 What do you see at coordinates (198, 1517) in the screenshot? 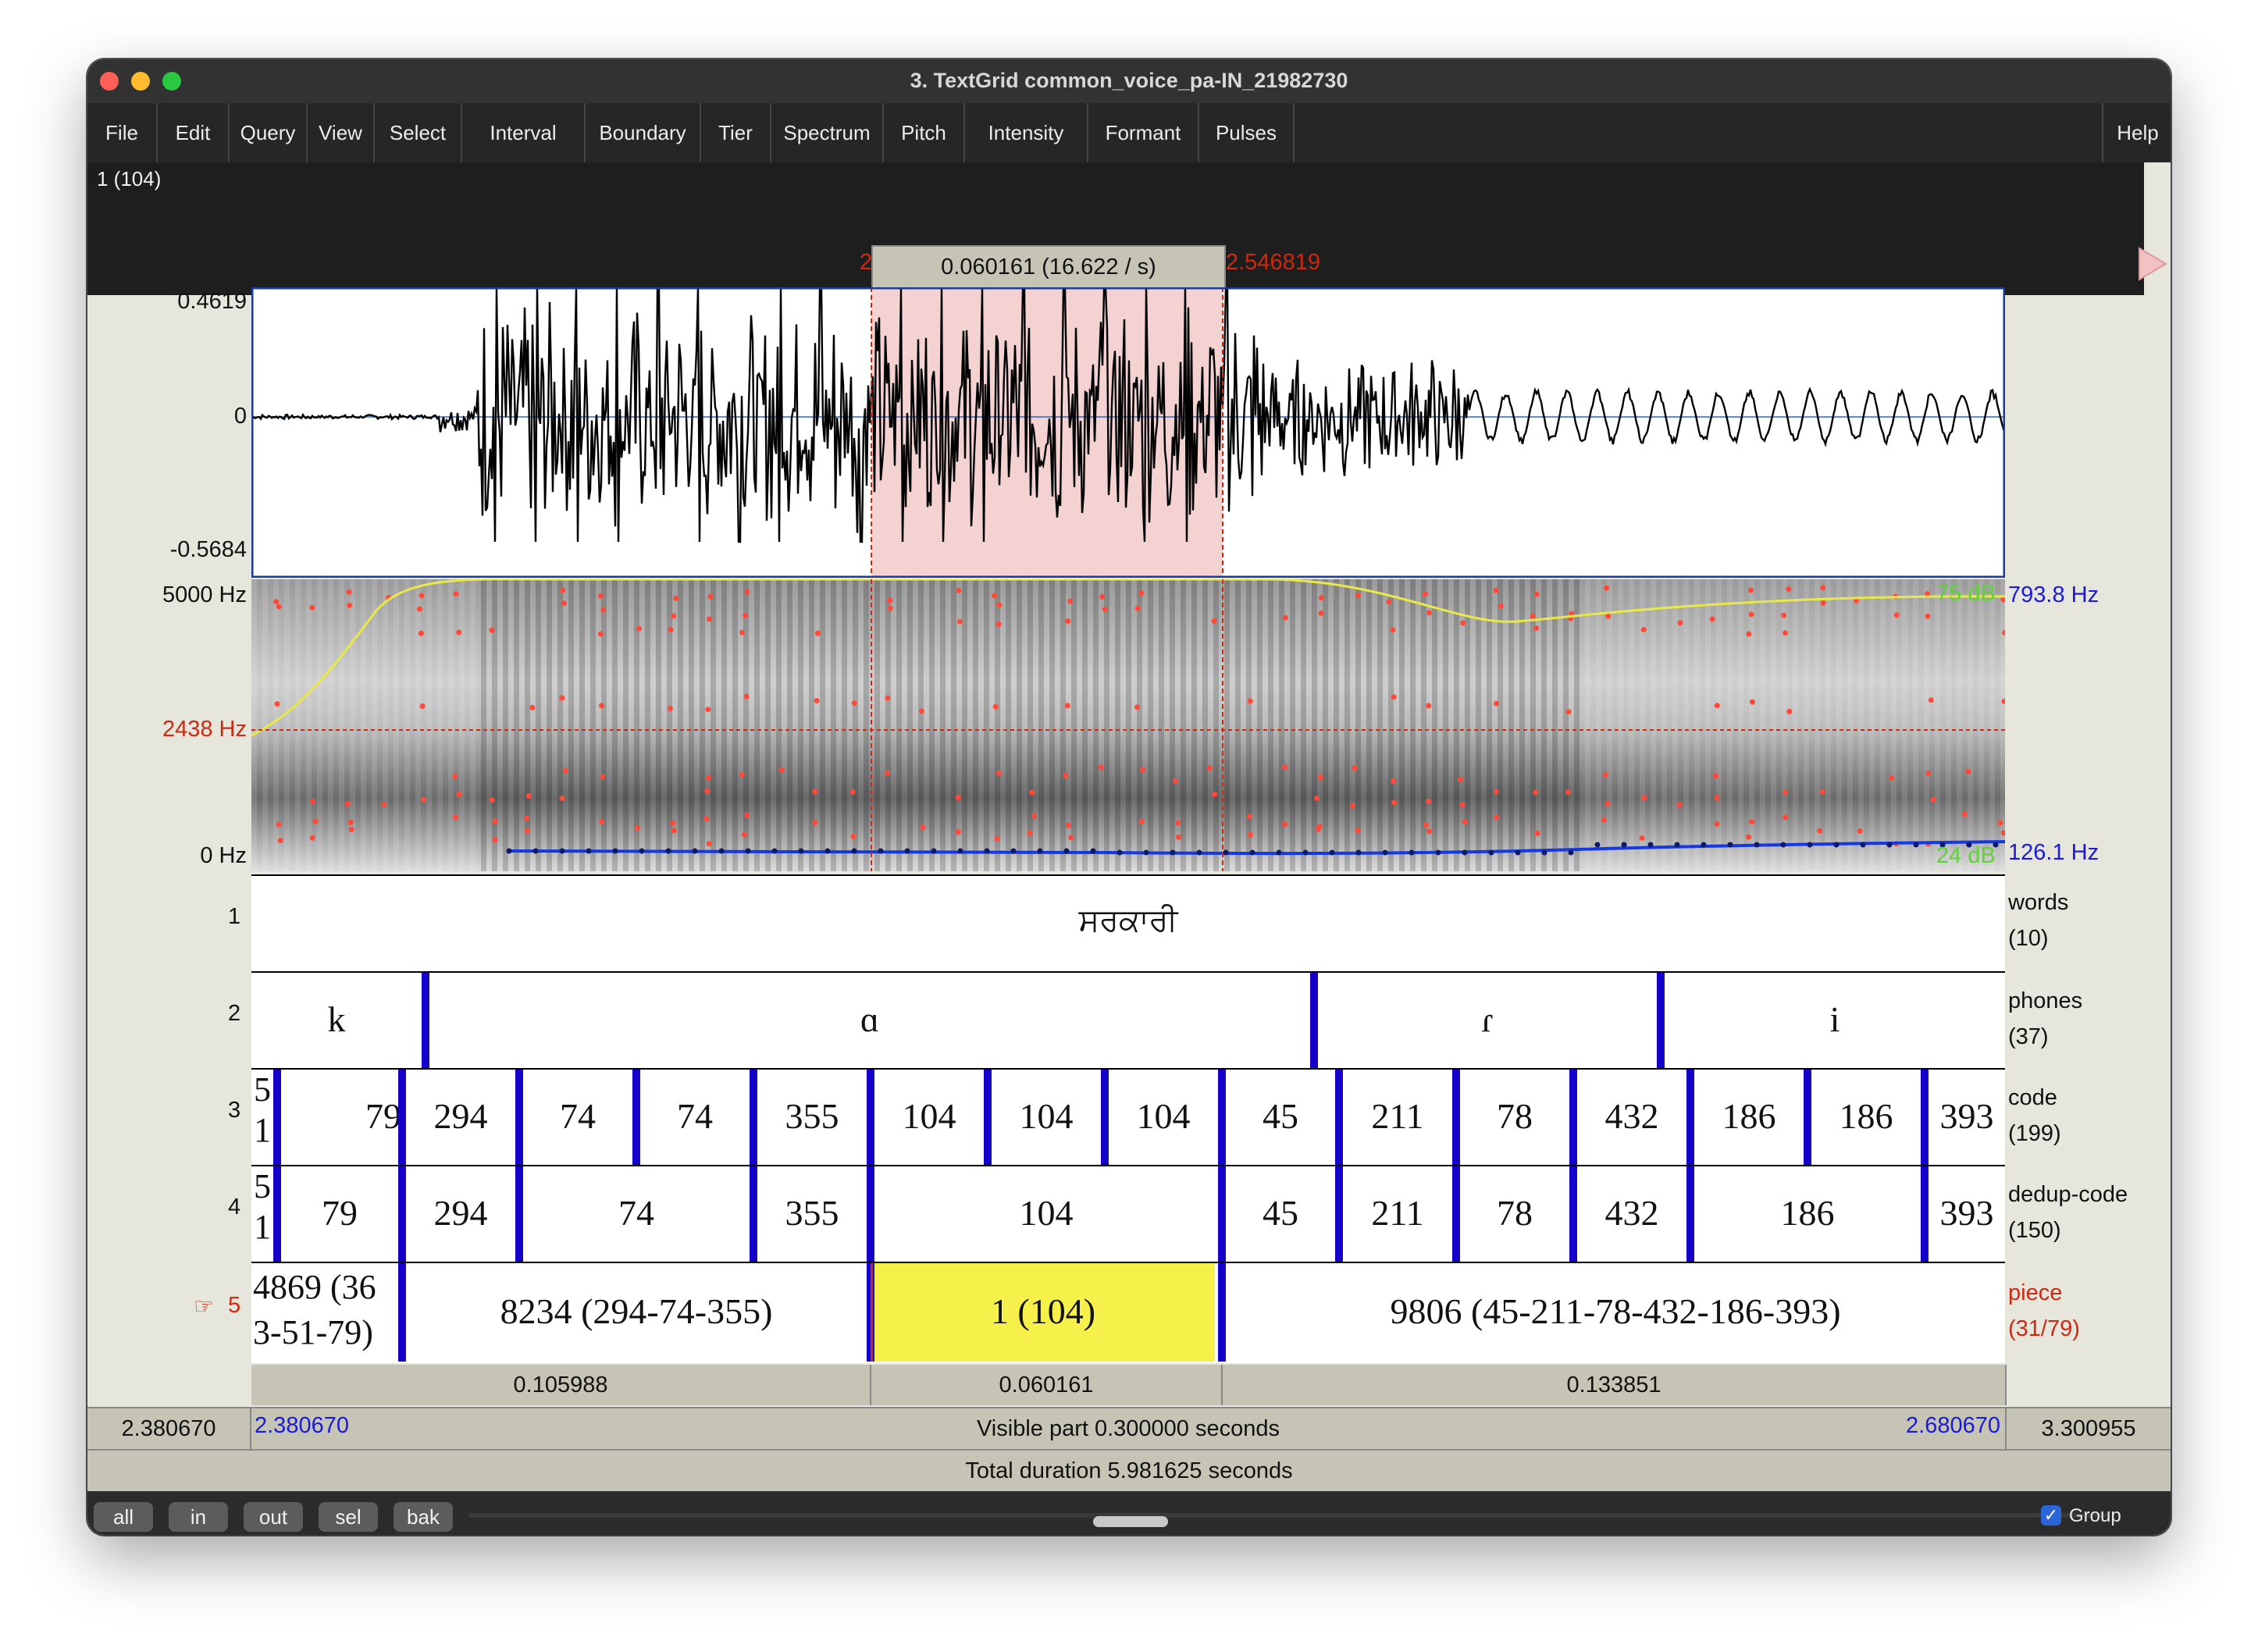
I see `zoom-in-button: in` at bounding box center [198, 1517].